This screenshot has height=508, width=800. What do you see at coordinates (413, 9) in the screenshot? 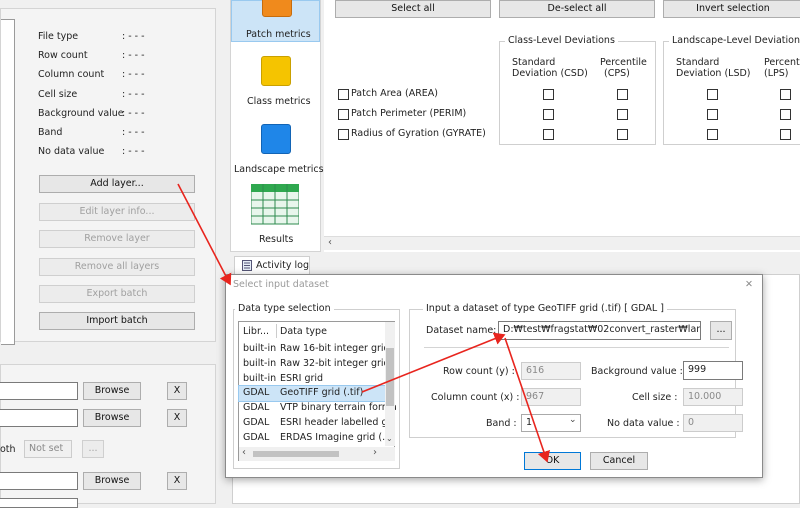
I see `select-all-button: Select all` at bounding box center [413, 9].